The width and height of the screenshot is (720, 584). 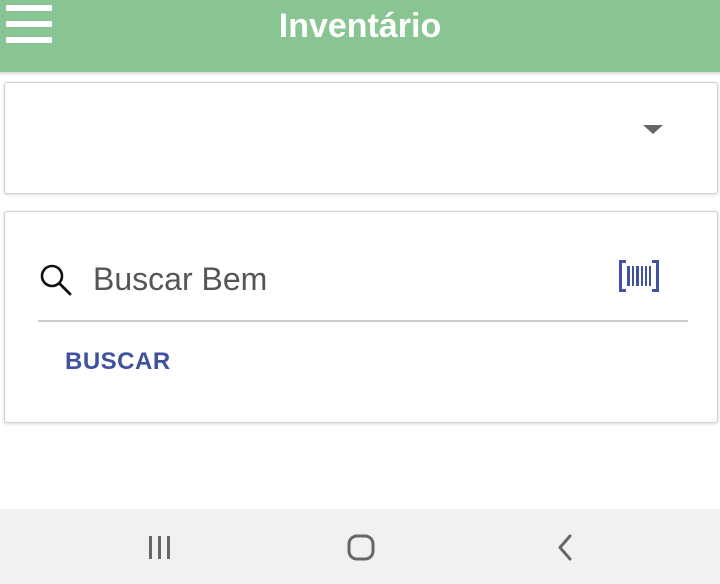 I want to click on caret-down-icon, so click(x=653, y=129).